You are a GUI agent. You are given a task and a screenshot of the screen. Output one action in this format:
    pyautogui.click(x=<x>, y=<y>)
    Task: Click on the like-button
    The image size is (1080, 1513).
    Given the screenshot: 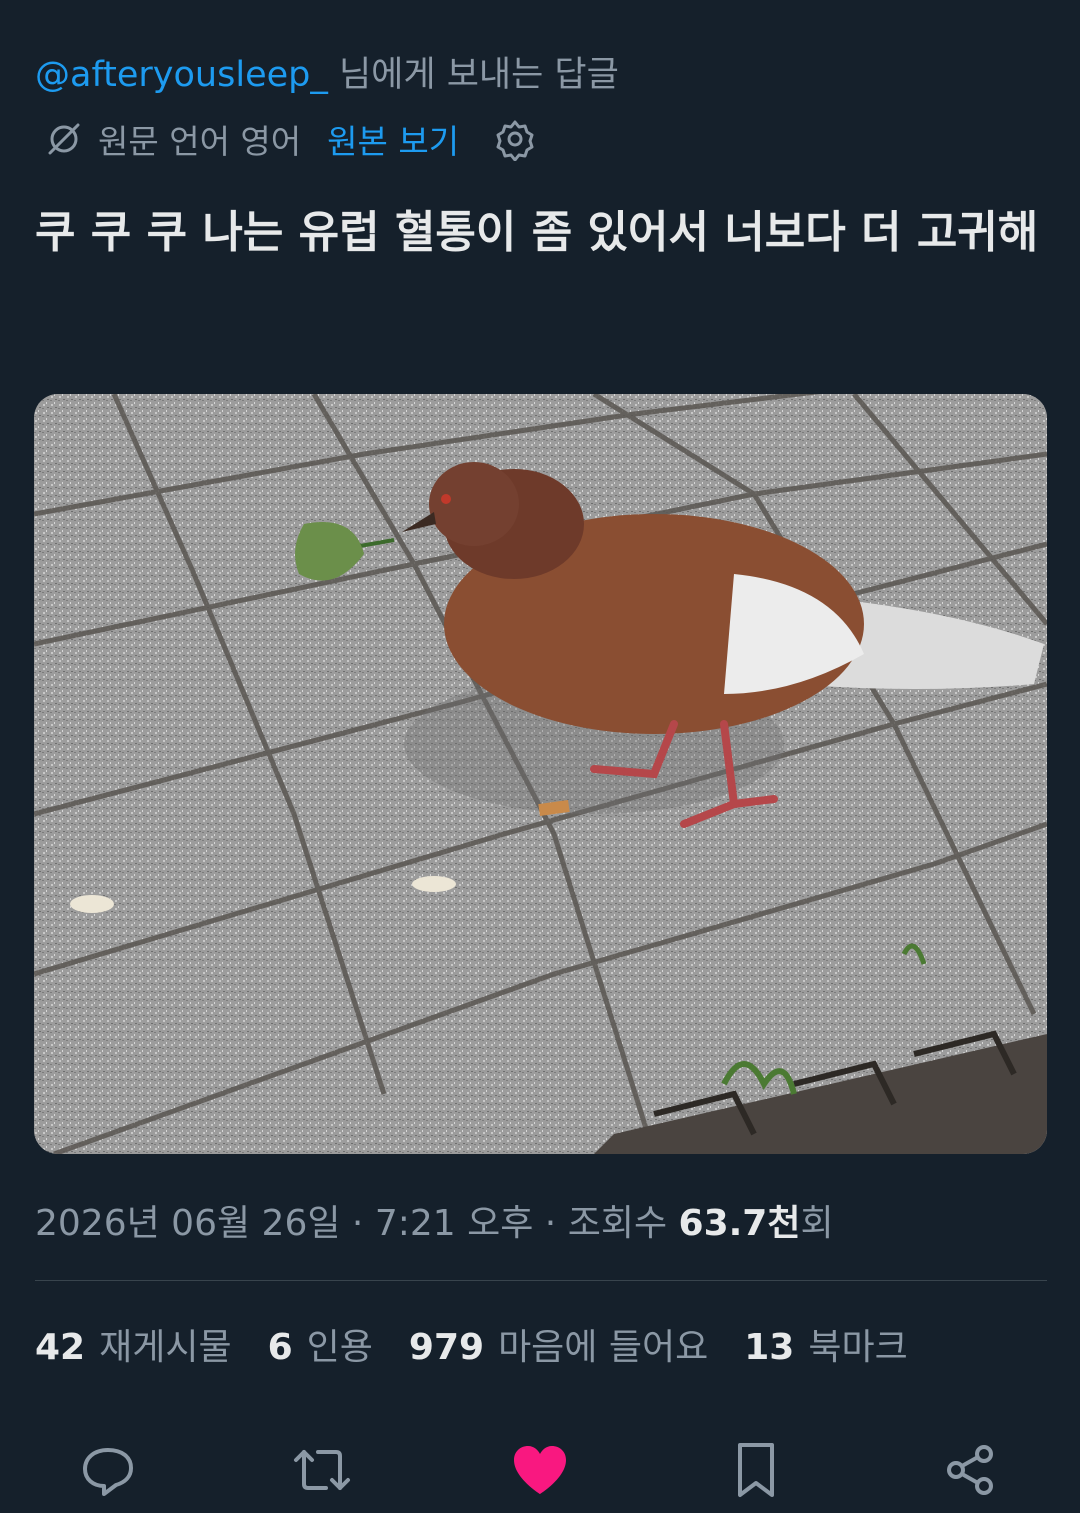 What is the action you would take?
    pyautogui.click(x=540, y=1470)
    